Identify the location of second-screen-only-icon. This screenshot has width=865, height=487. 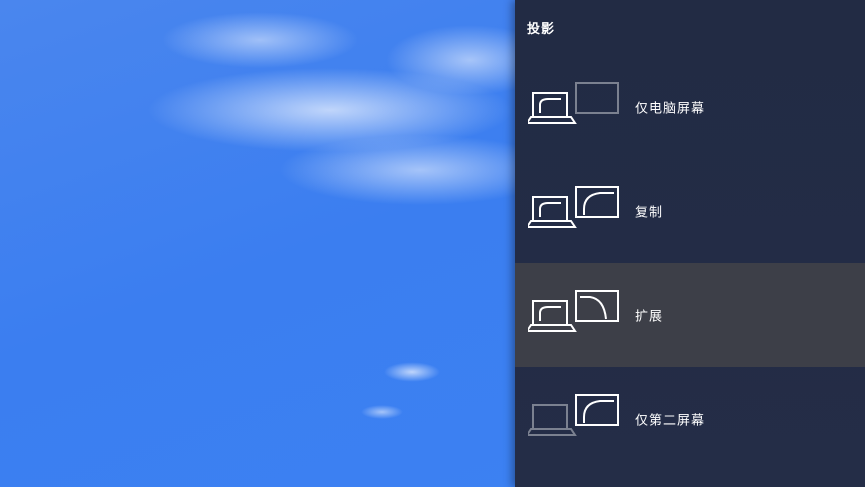
(573, 415).